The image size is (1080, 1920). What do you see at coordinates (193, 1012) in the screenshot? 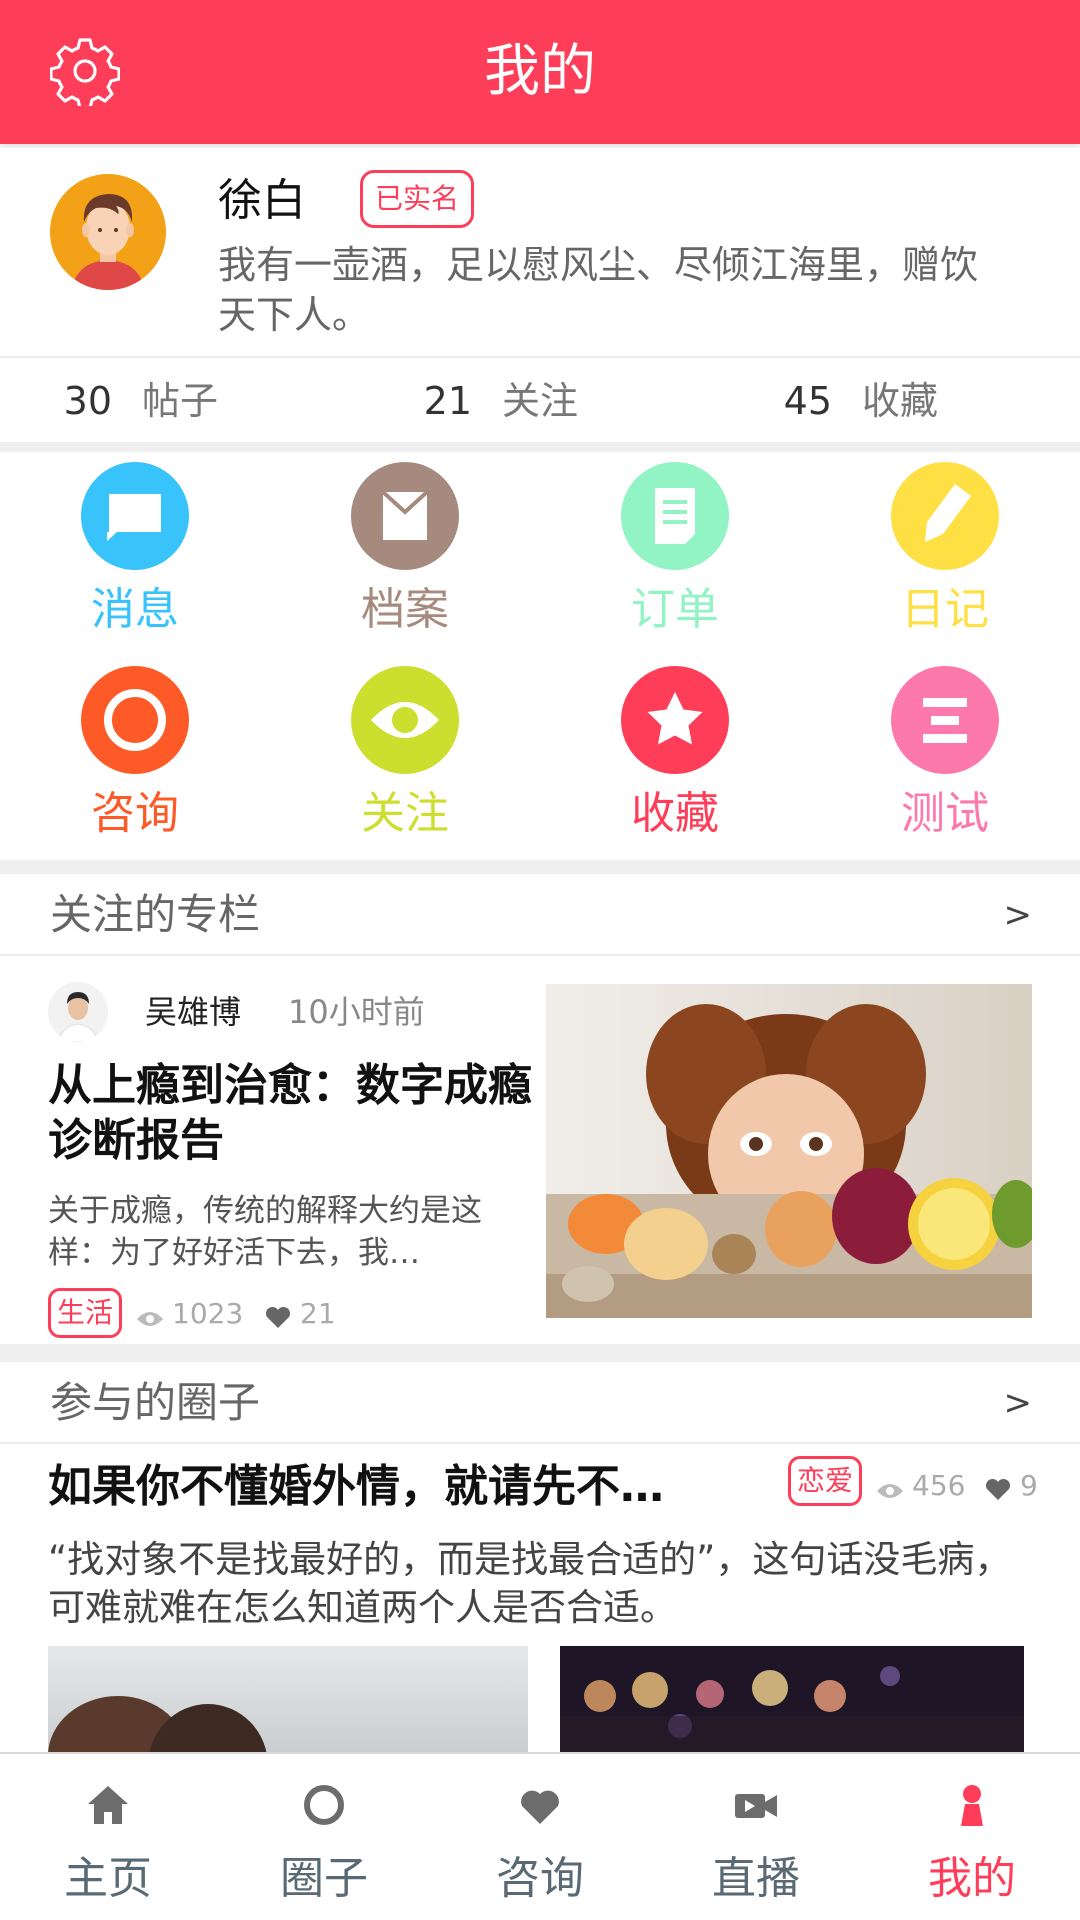
I see `author-name: 吴雄博` at bounding box center [193, 1012].